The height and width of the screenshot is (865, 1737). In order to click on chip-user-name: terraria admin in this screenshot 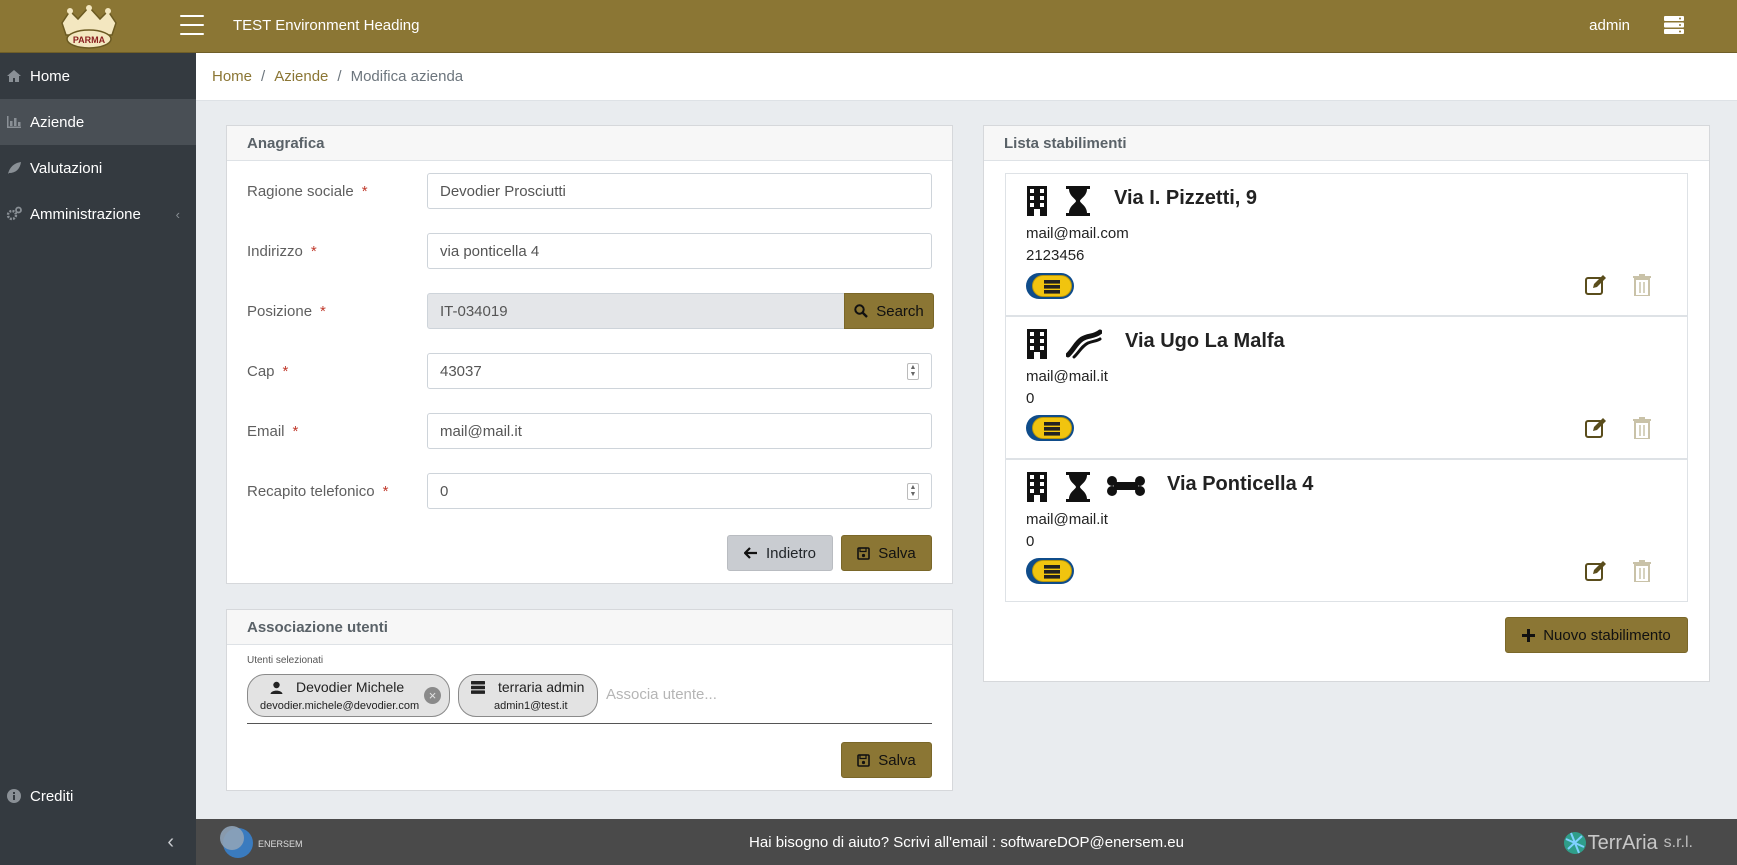, I will do `click(541, 687)`.